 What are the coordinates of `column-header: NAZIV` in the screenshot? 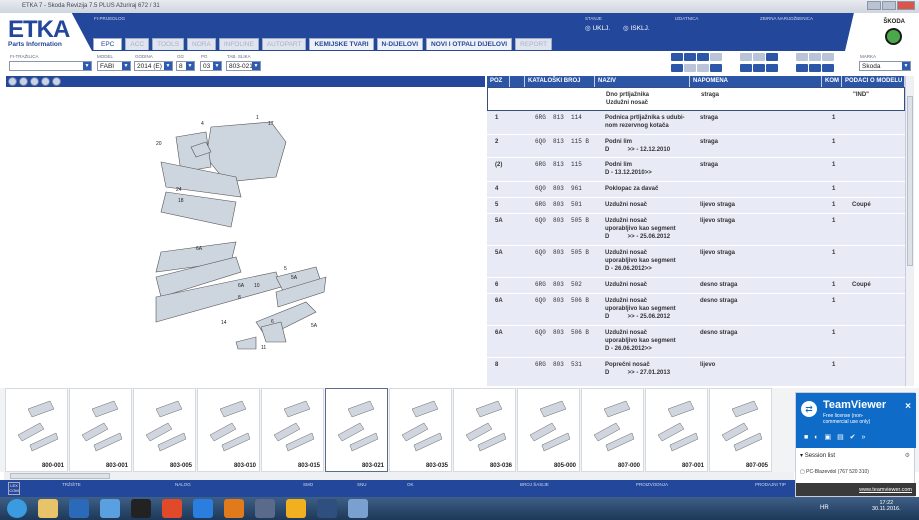 It's located at (642, 81).